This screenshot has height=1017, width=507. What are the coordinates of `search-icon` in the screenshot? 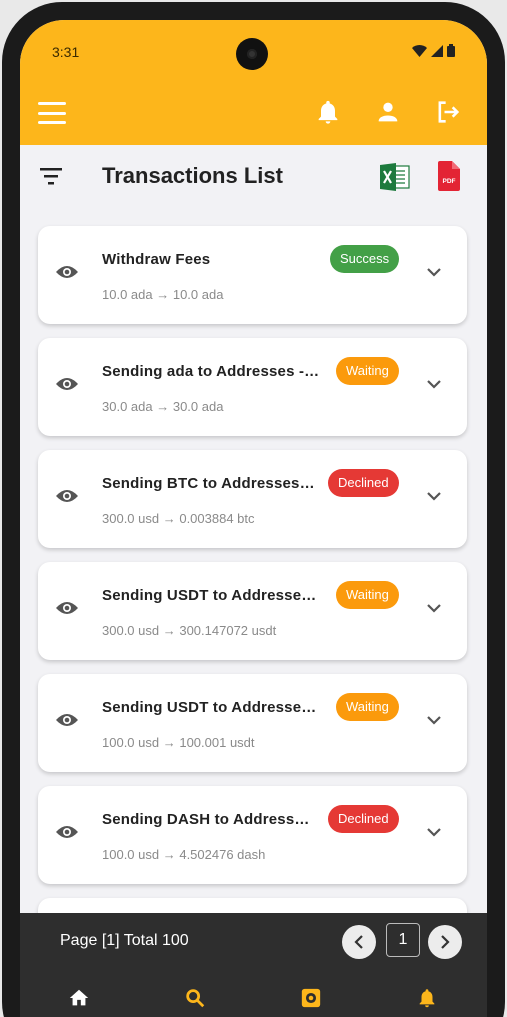 It's located at (195, 998).